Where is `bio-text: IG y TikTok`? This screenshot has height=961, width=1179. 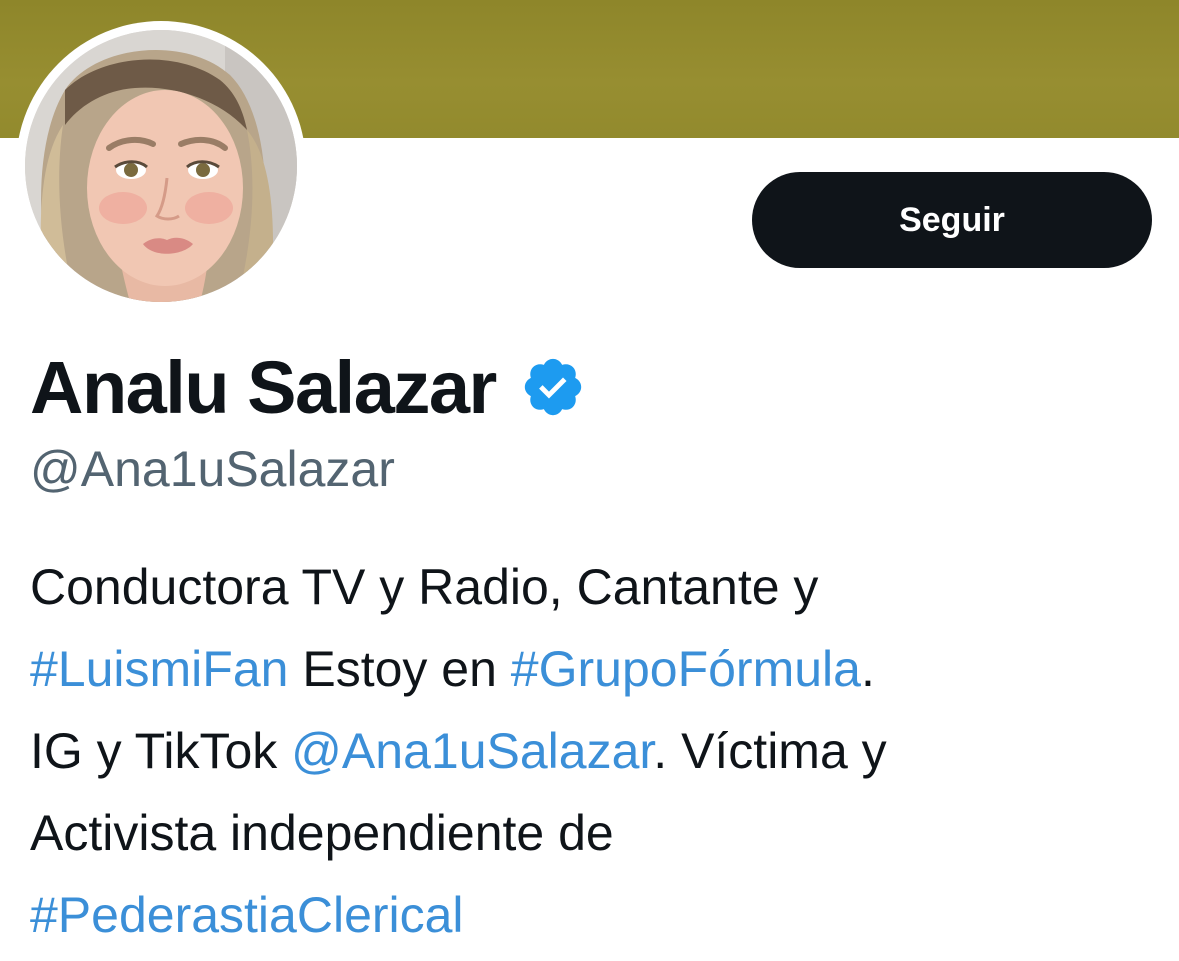
bio-text: IG y TikTok is located at coordinates (161, 751).